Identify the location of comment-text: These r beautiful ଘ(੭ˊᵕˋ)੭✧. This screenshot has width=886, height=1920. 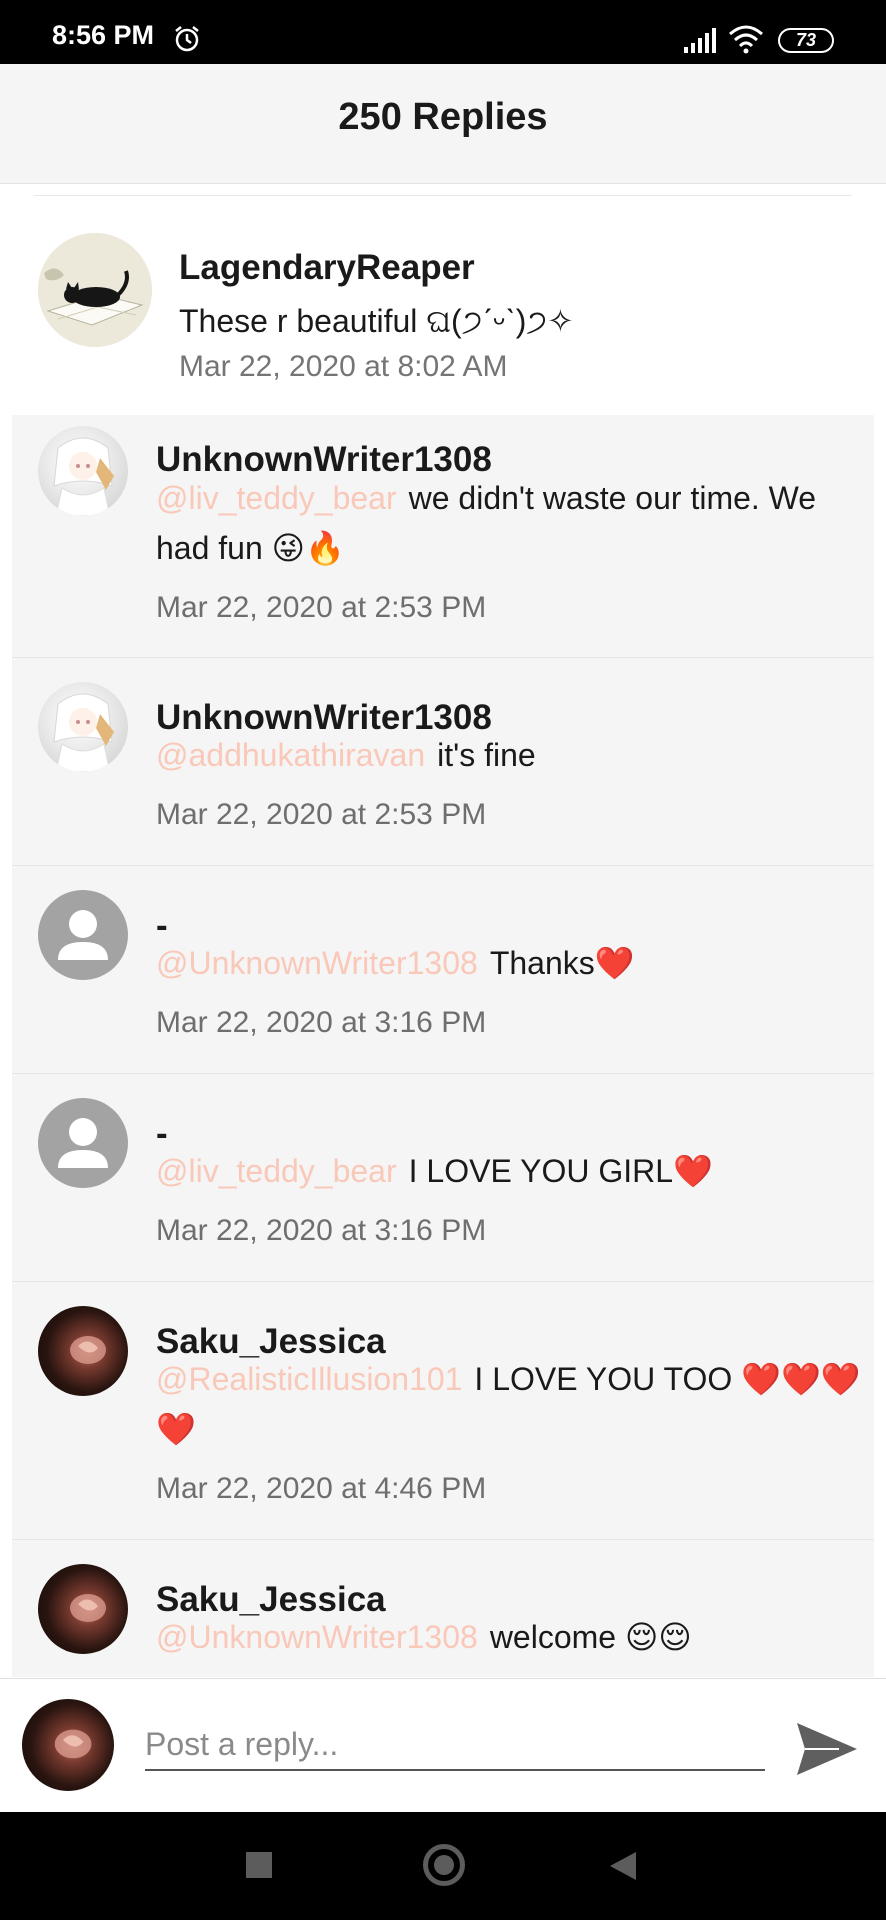
(376, 321).